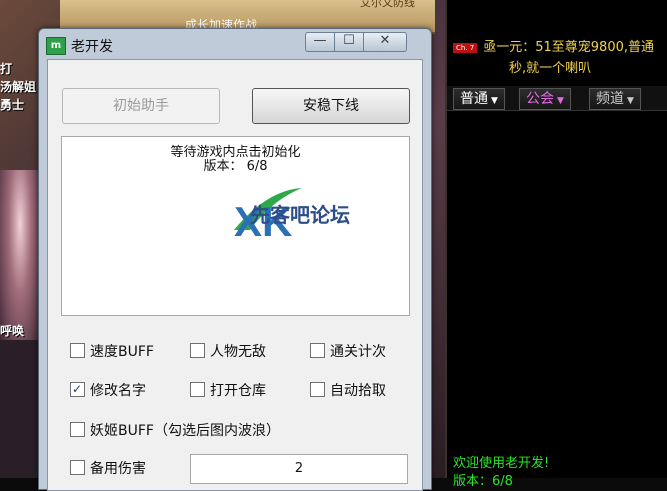 This screenshot has height=491, width=667. Describe the element at coordinates (118, 469) in the screenshot. I see `option-label: 备用伤害` at that location.